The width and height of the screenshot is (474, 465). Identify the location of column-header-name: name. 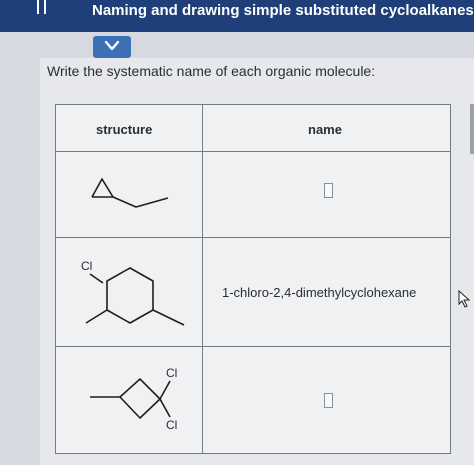
(325, 129).